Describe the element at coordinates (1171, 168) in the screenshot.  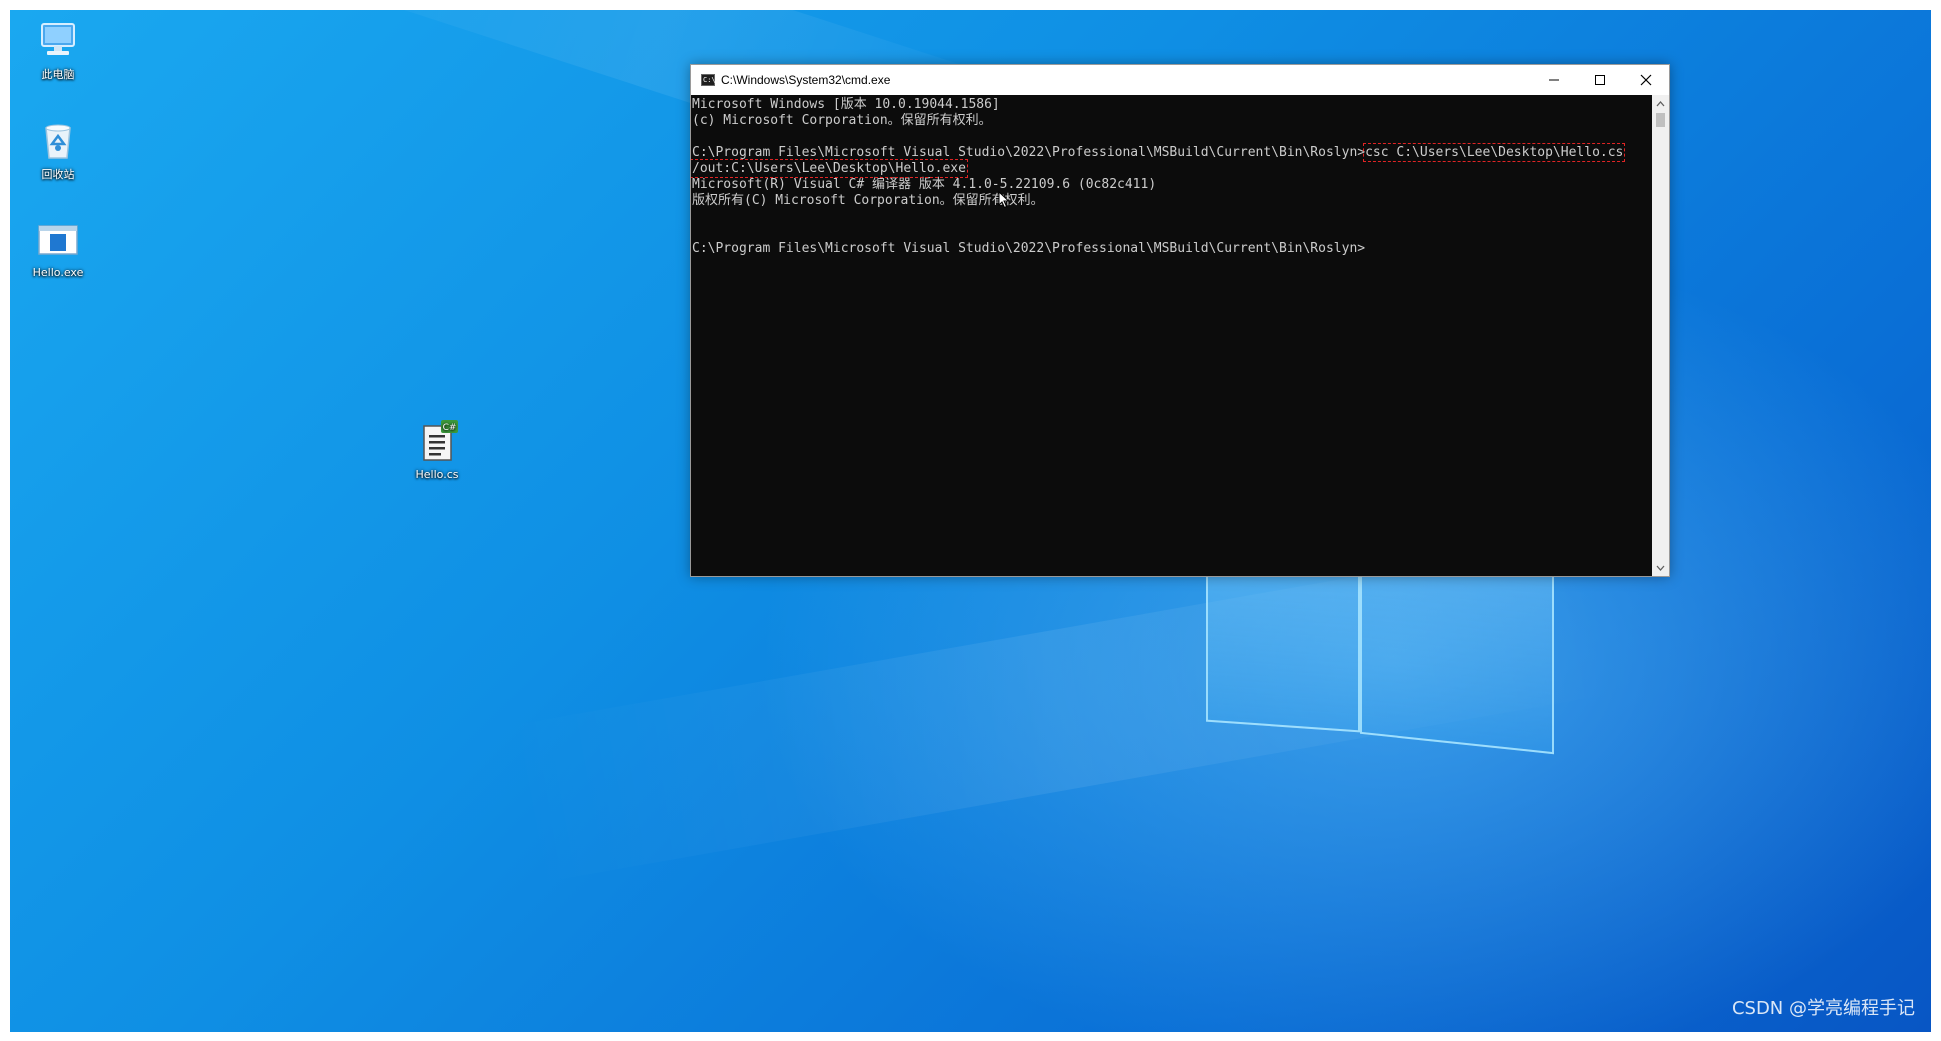
I see `console-line: /out:C:\Users\Lee\Desktop\Hello.exe` at that location.